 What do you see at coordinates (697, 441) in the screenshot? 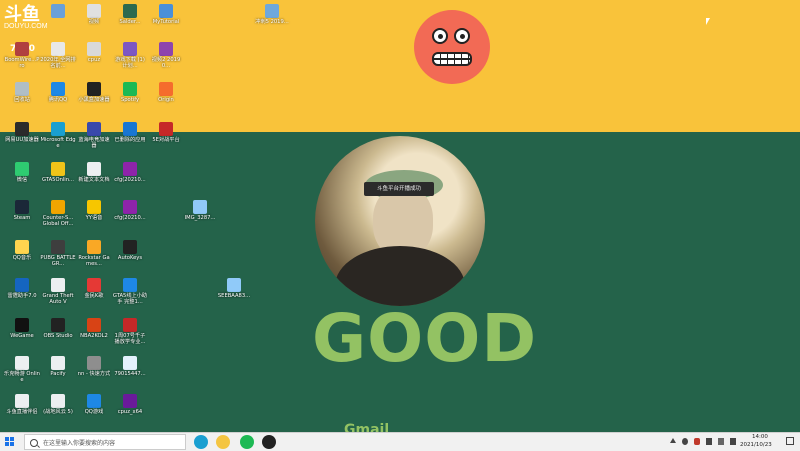
I see `app-tray-icon` at bounding box center [697, 441].